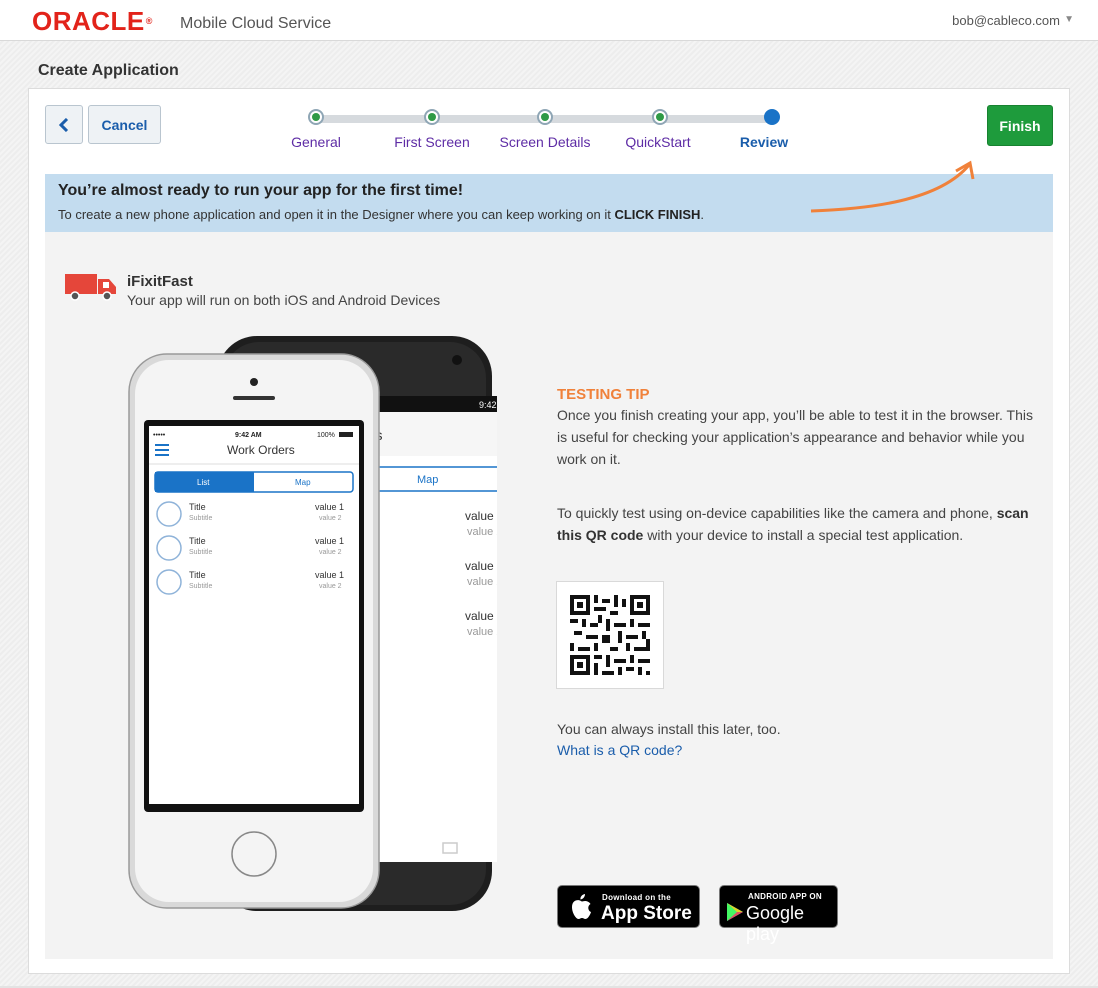 The height and width of the screenshot is (988, 1098). What do you see at coordinates (256, 23) in the screenshot?
I see `product-name: Mobile Cloud Service` at bounding box center [256, 23].